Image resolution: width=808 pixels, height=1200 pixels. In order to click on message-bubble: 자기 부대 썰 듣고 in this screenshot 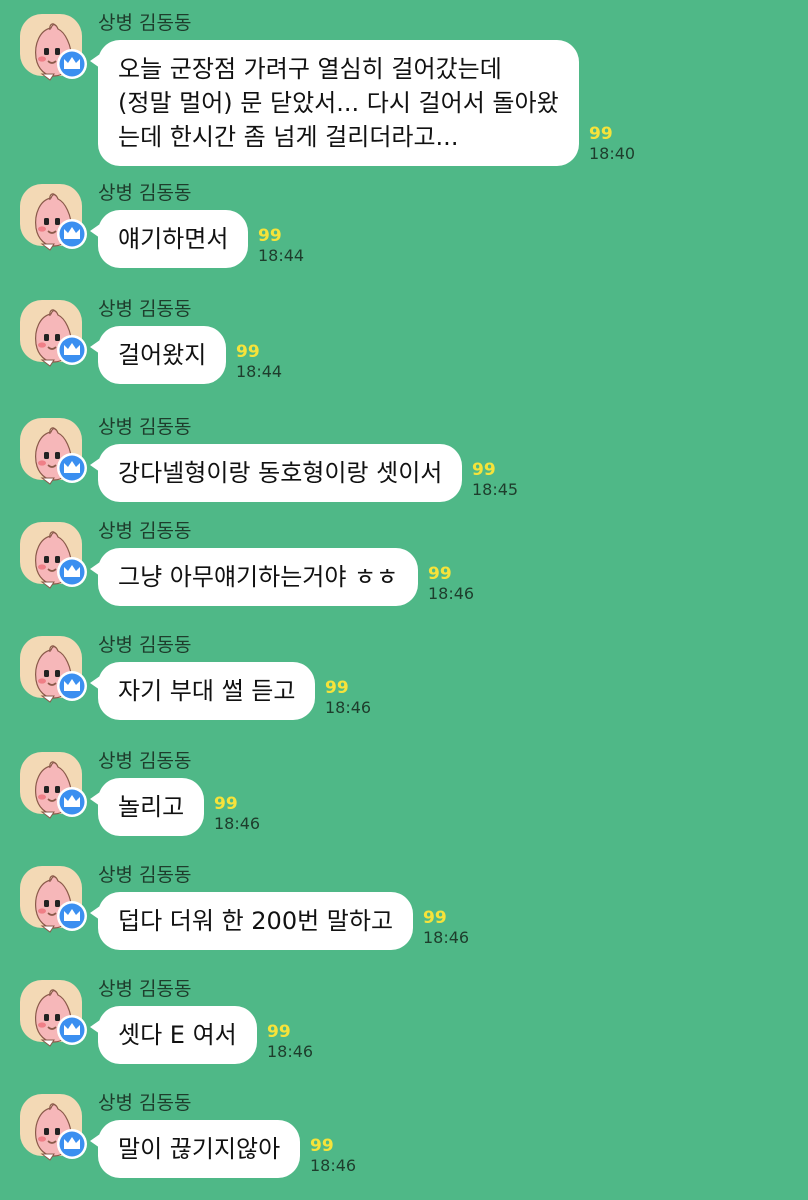, I will do `click(202, 691)`.